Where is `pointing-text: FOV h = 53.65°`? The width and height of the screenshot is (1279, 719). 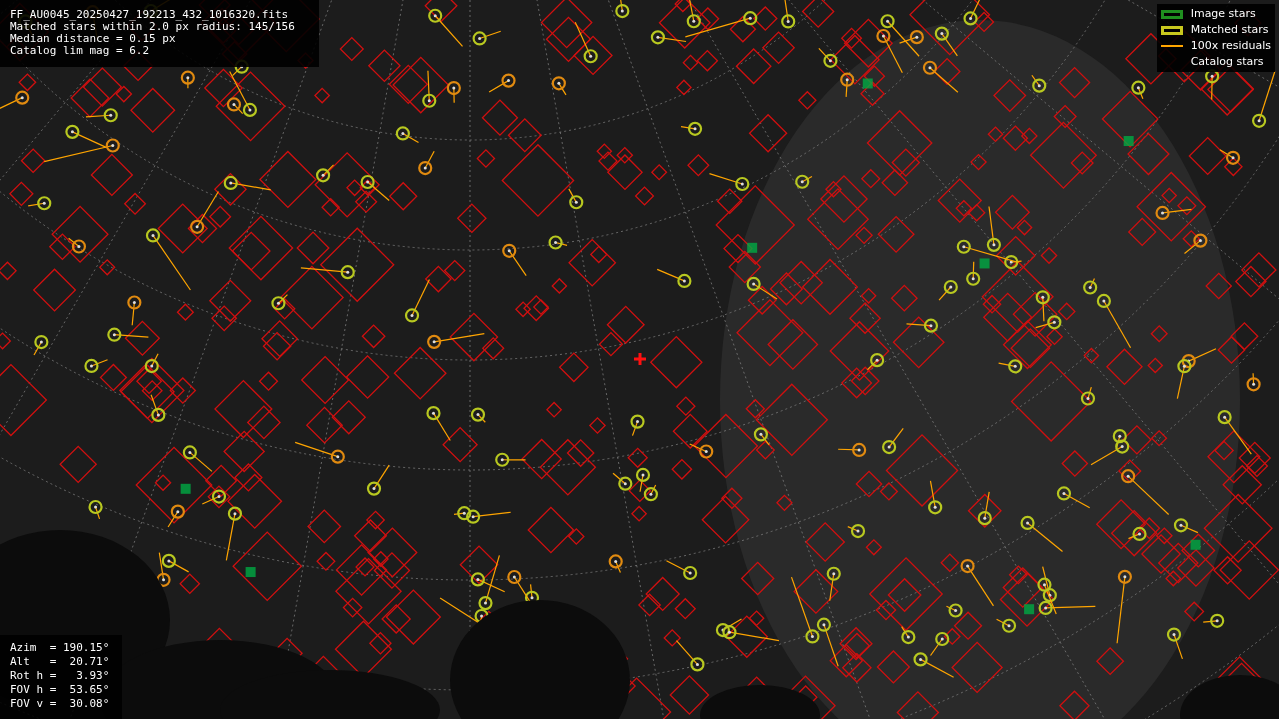
pointing-text: FOV h = 53.65° is located at coordinates (60, 690).